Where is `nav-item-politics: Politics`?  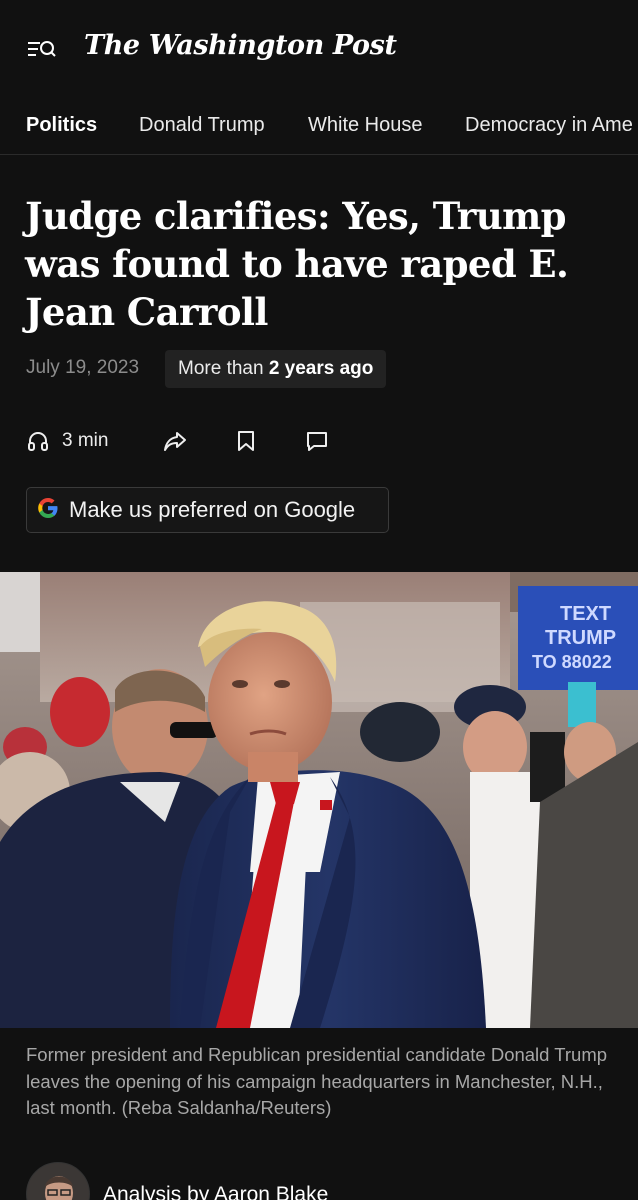 nav-item-politics: Politics is located at coordinates (61, 125).